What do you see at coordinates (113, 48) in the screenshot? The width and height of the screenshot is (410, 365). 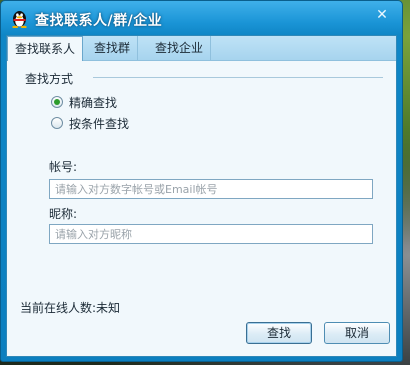 I see `tab-find-groups: 查找群` at bounding box center [113, 48].